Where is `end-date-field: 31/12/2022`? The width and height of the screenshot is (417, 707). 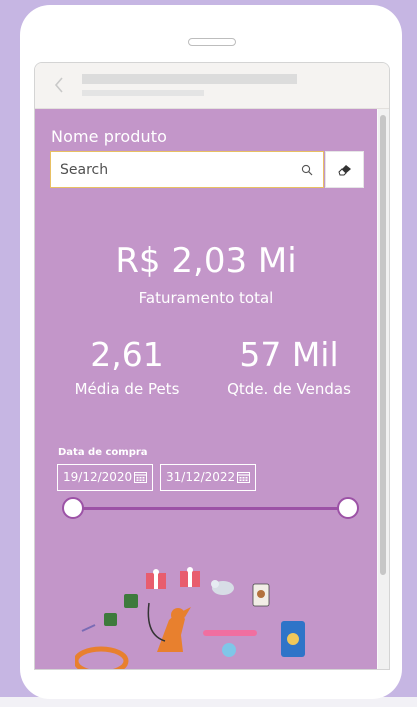
end-date-field: 31/12/2022 is located at coordinates (208, 477).